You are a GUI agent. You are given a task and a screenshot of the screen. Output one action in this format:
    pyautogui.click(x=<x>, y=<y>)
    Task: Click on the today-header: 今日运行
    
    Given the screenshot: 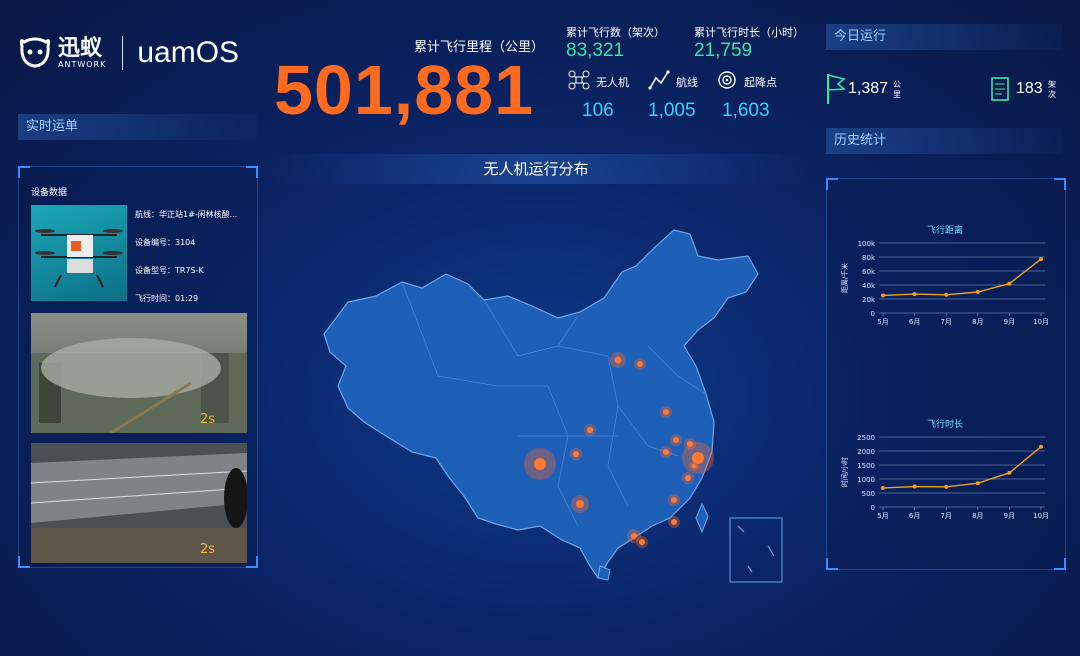 What is the action you would take?
    pyautogui.click(x=944, y=37)
    